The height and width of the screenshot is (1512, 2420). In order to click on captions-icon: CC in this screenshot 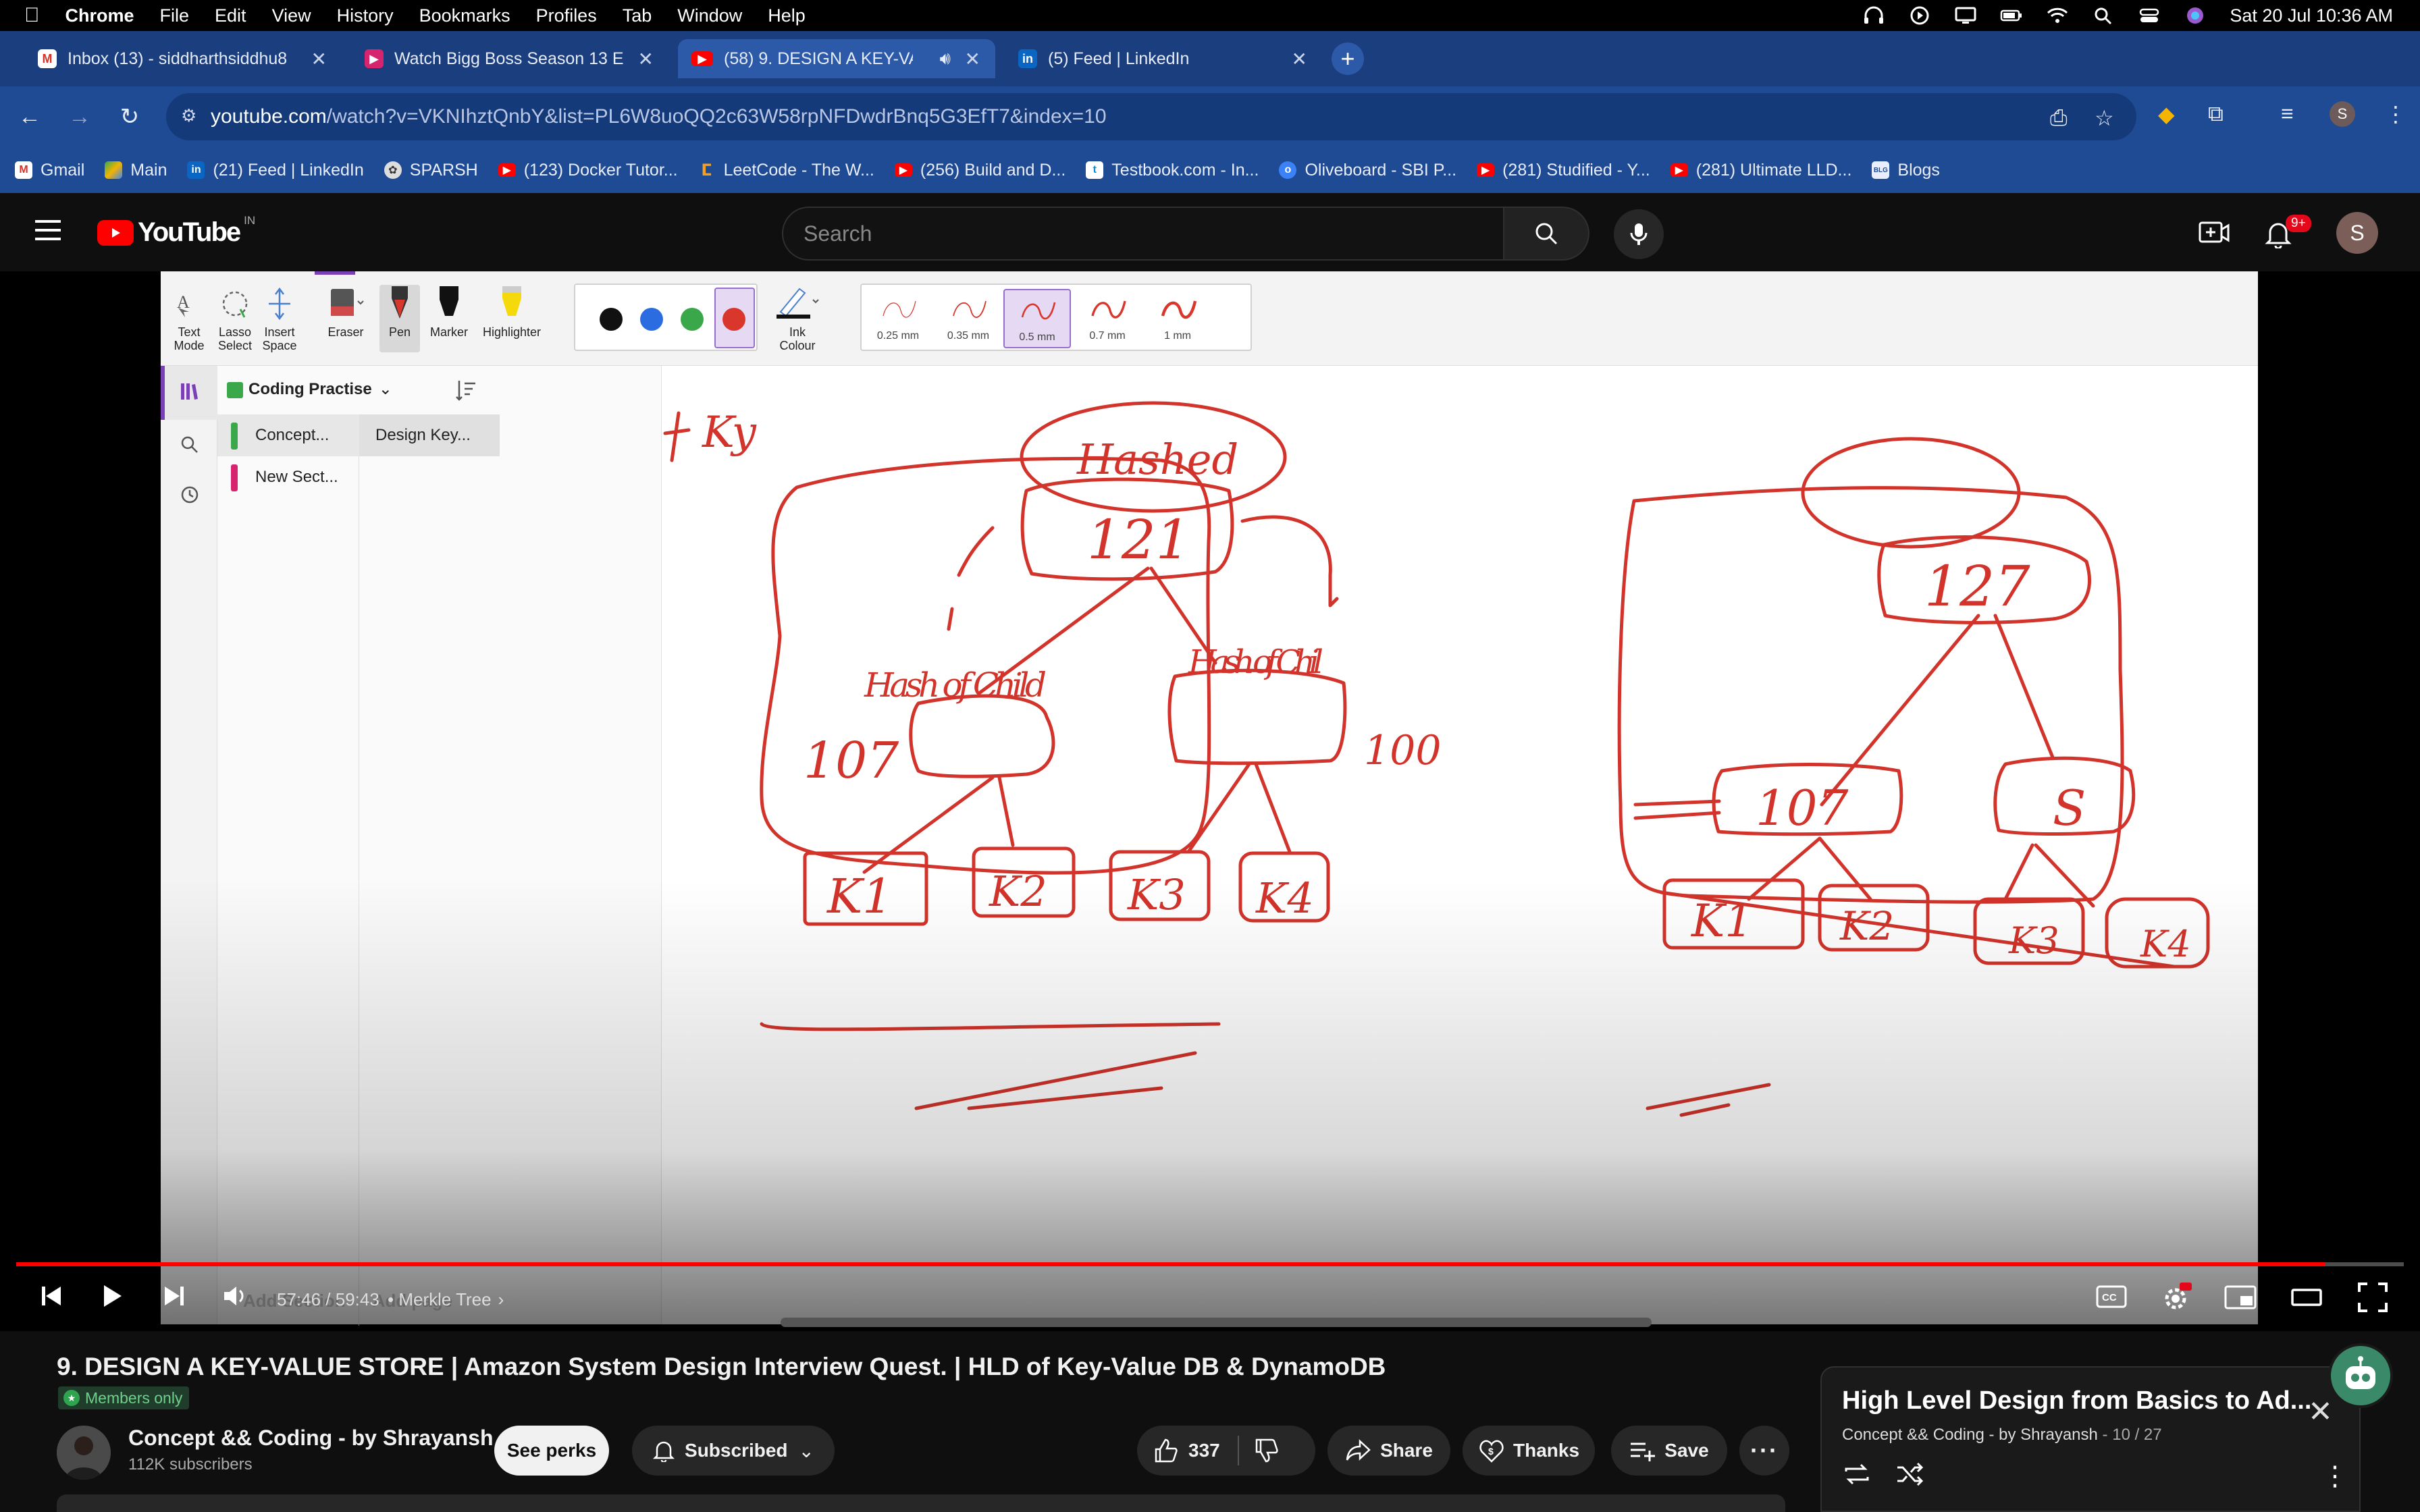, I will do `click(2111, 1296)`.